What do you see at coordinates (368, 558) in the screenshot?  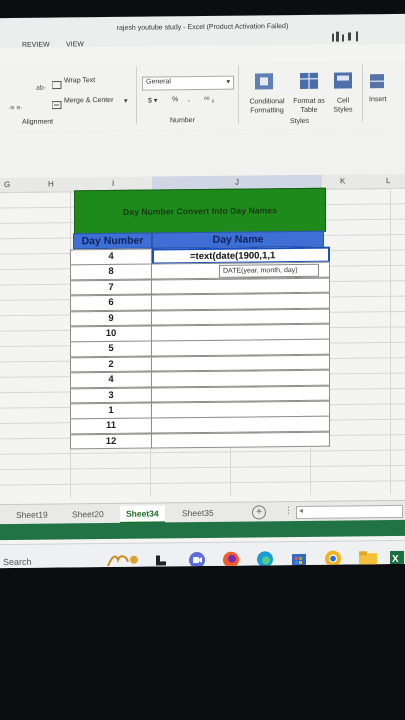 I see `file-explorer-icon` at bounding box center [368, 558].